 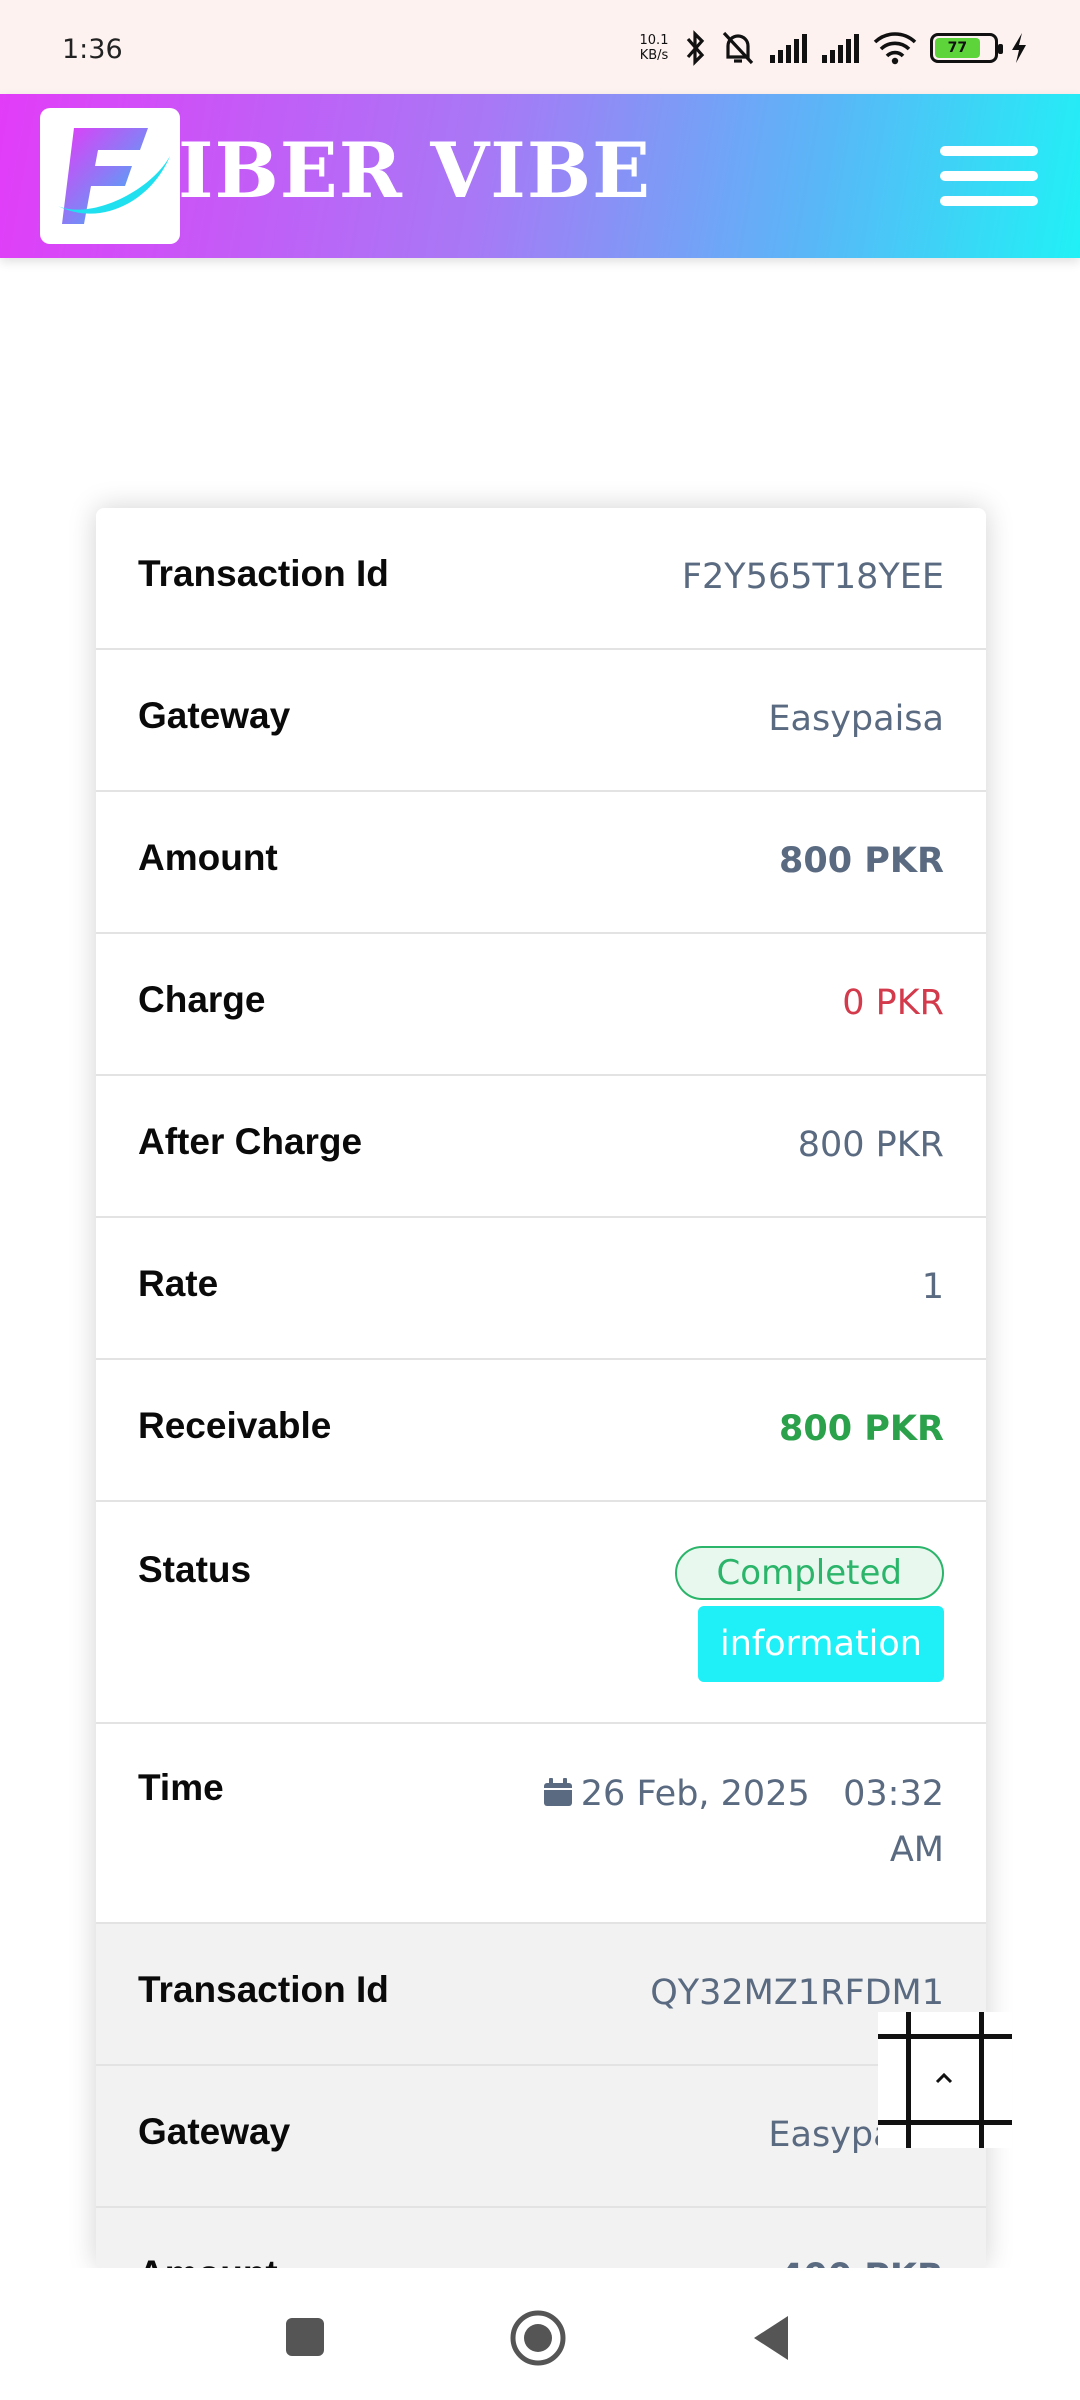 What do you see at coordinates (540, 47) in the screenshot?
I see `status-bar: 1:36 10.1 KB/s 77` at bounding box center [540, 47].